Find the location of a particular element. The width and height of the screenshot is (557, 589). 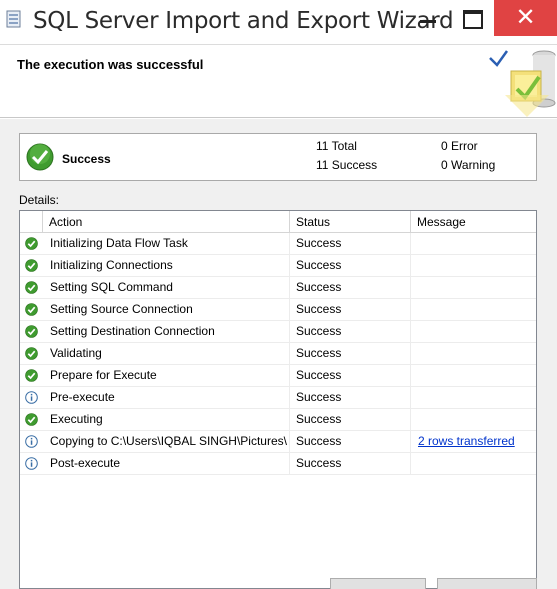

report-button is located at coordinates (378, 583).